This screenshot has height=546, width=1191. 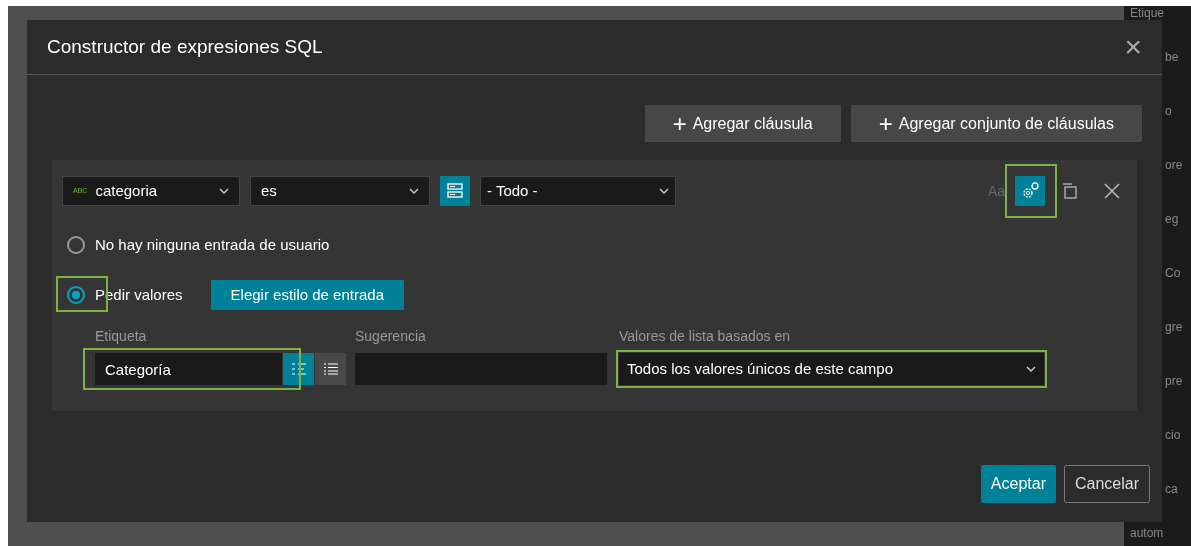 I want to click on field-caption: Valores de lista basados en, so click(x=705, y=336).